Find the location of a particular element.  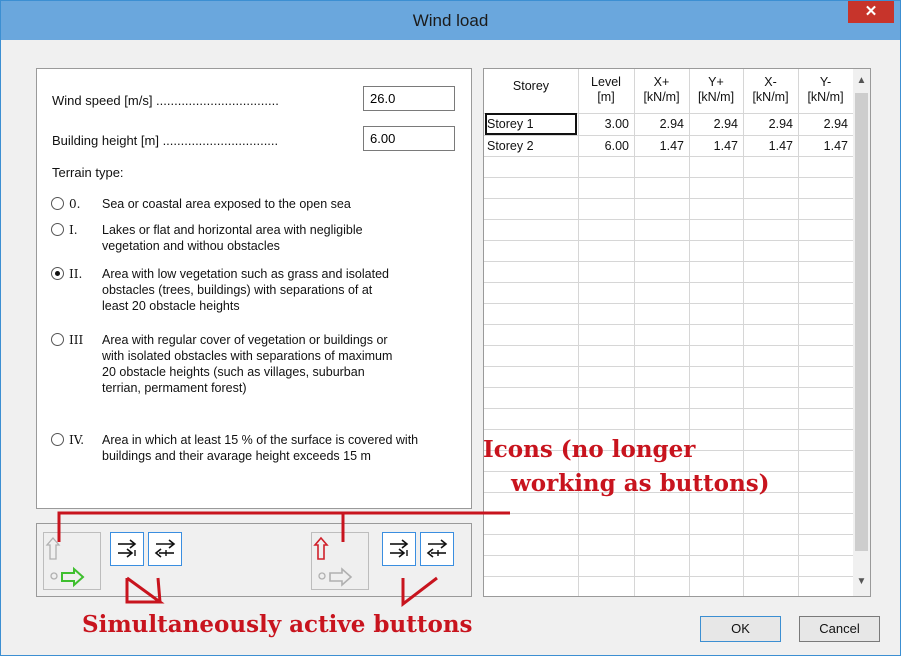

column-header-y-minus: Y- [kN/m] is located at coordinates (825, 90).